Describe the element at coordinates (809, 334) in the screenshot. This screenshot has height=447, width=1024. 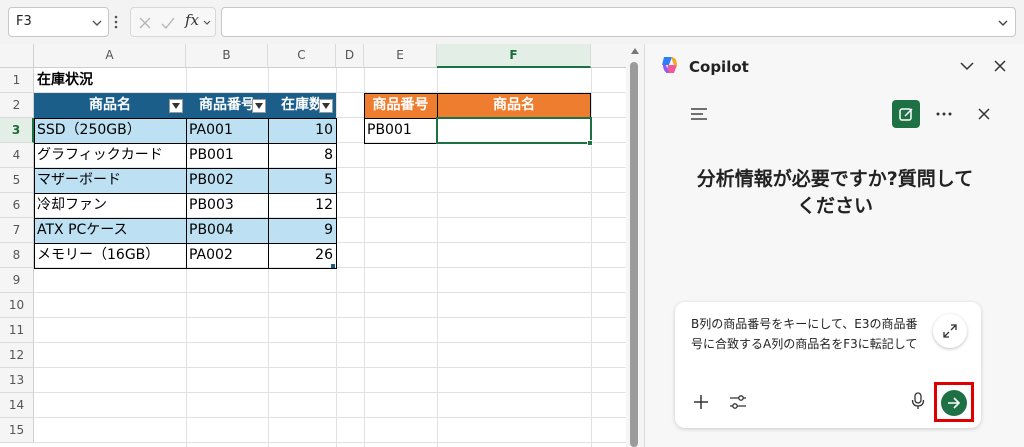
I see `copilot-input-text: B列の商品番号をキーにして、E3の商品番号に合致するA列の商品名をF3に転記して` at that location.